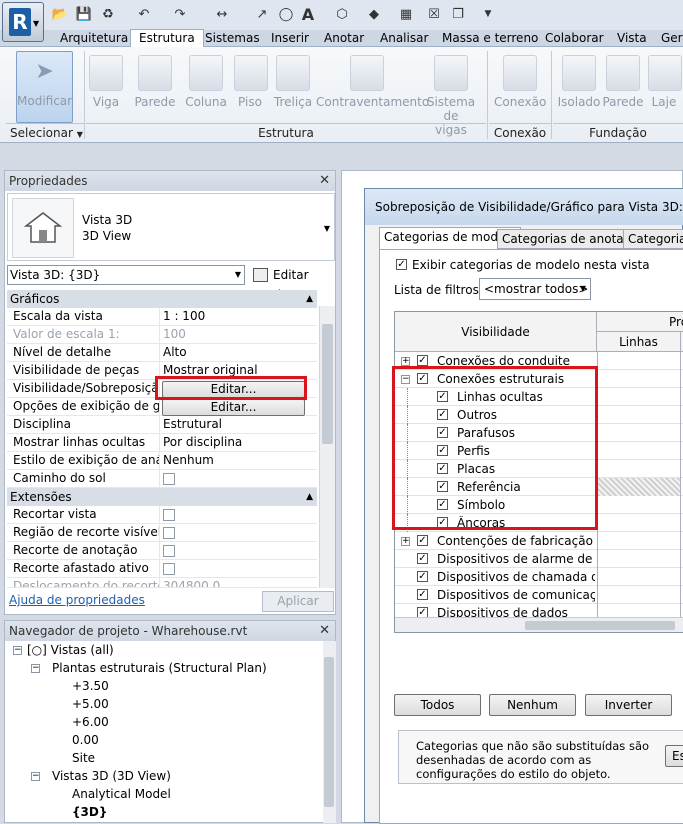  What do you see at coordinates (496, 332) in the screenshot?
I see `col-visibility: Visibilidade` at bounding box center [496, 332].